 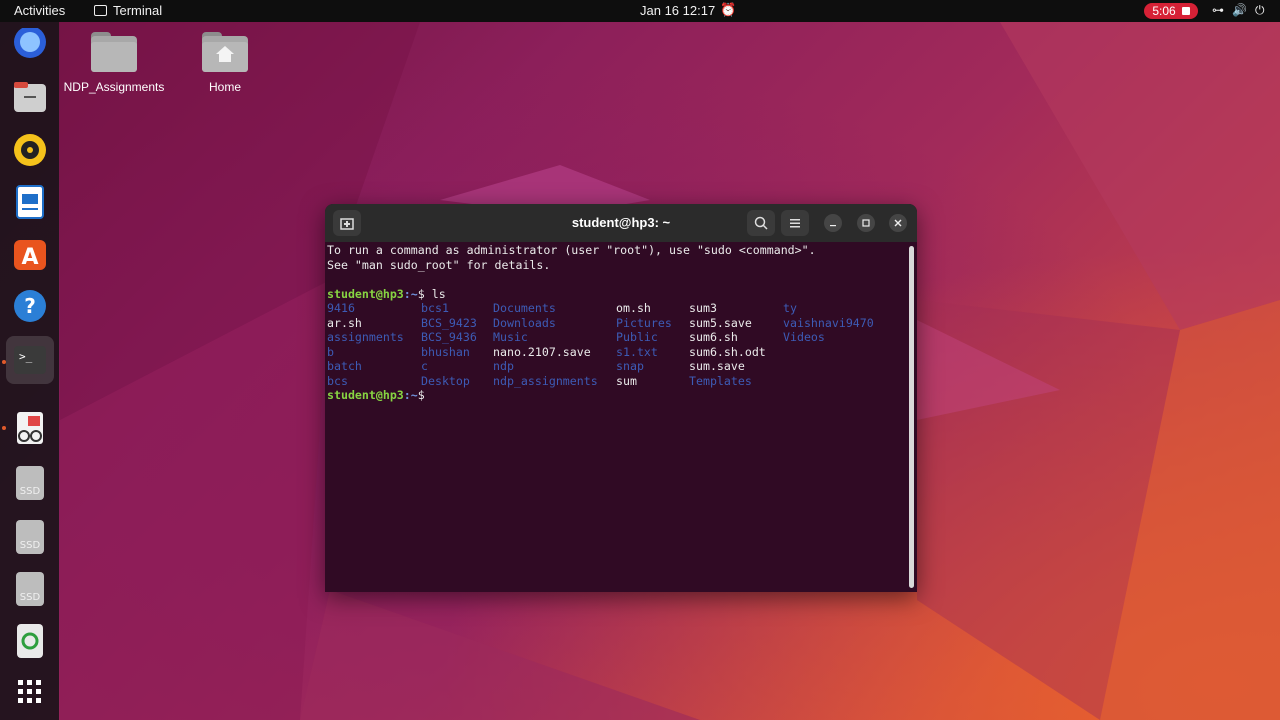 What do you see at coordinates (424, 395) in the screenshot?
I see `prompt-symbol: $` at bounding box center [424, 395].